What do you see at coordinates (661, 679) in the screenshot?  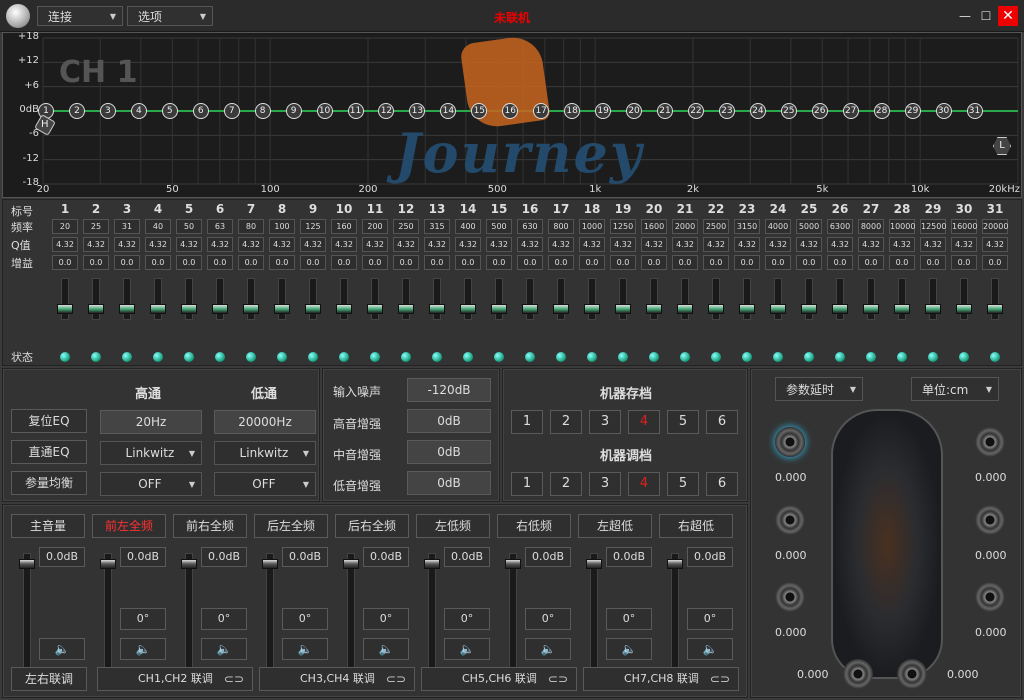 I see `channel-link-button: CH7,CH8 联调 ⊂⊃` at bounding box center [661, 679].